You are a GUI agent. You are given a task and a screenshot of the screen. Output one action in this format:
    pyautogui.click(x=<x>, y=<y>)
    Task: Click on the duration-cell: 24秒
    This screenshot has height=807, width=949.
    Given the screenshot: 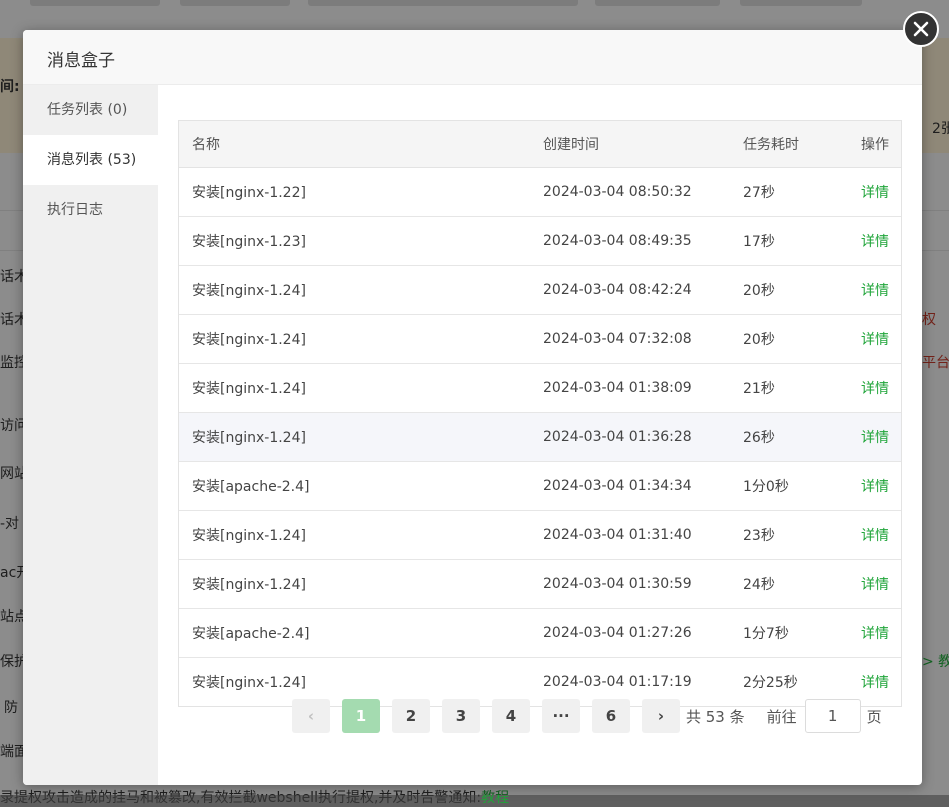 What is the action you would take?
    pyautogui.click(x=759, y=585)
    